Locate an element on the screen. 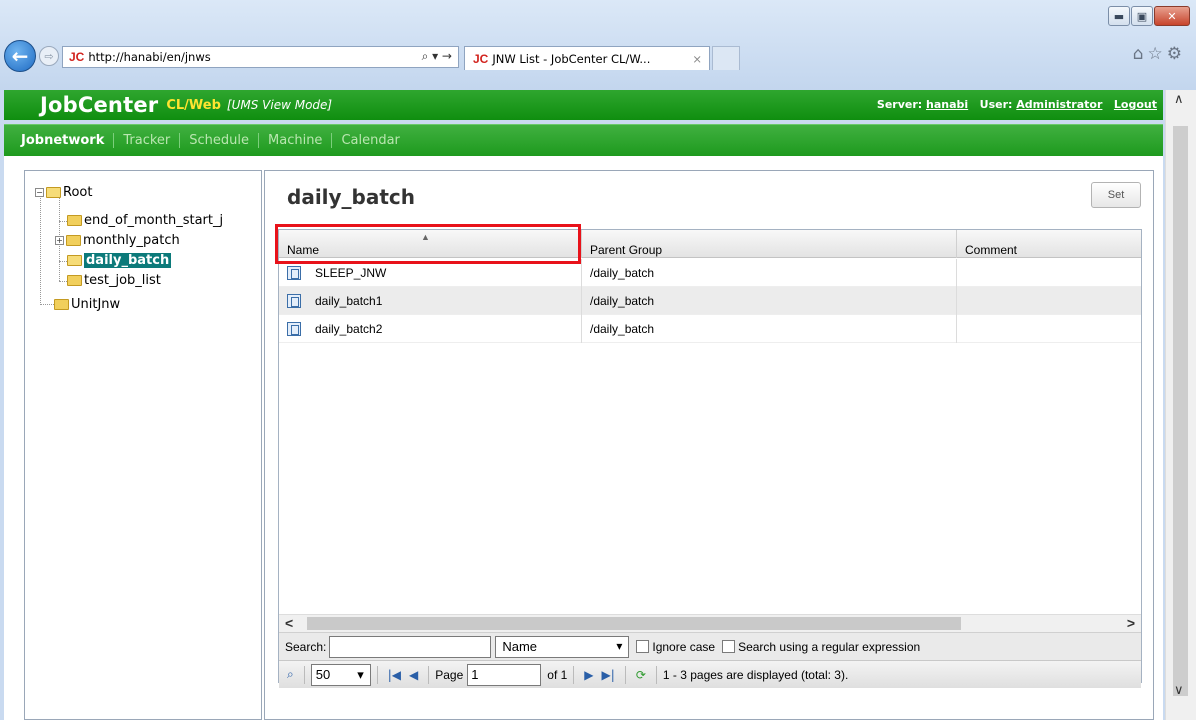 This screenshot has height=720, width=1196. search-go-icon: ⌕ ▾ → is located at coordinates (437, 56).